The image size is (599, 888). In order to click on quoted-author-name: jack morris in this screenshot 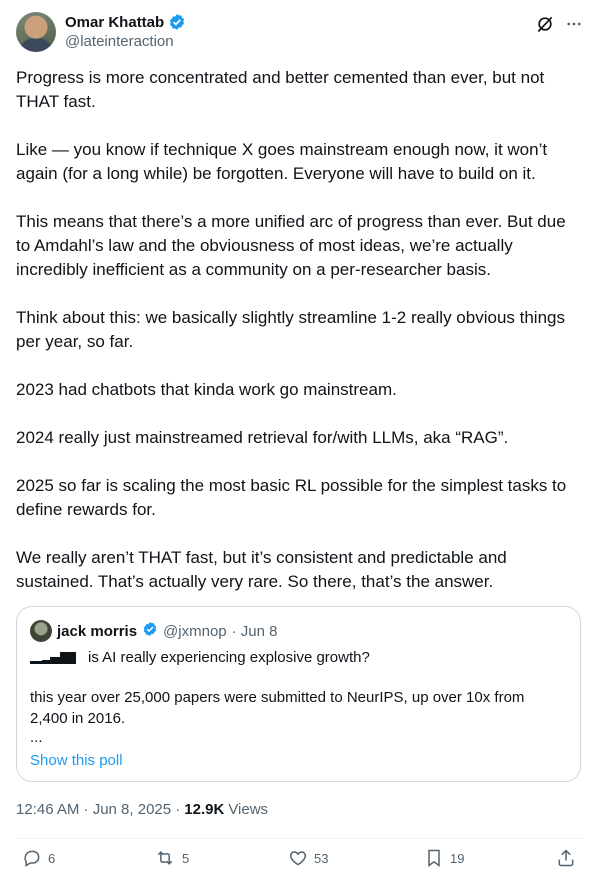, I will do `click(97, 631)`.